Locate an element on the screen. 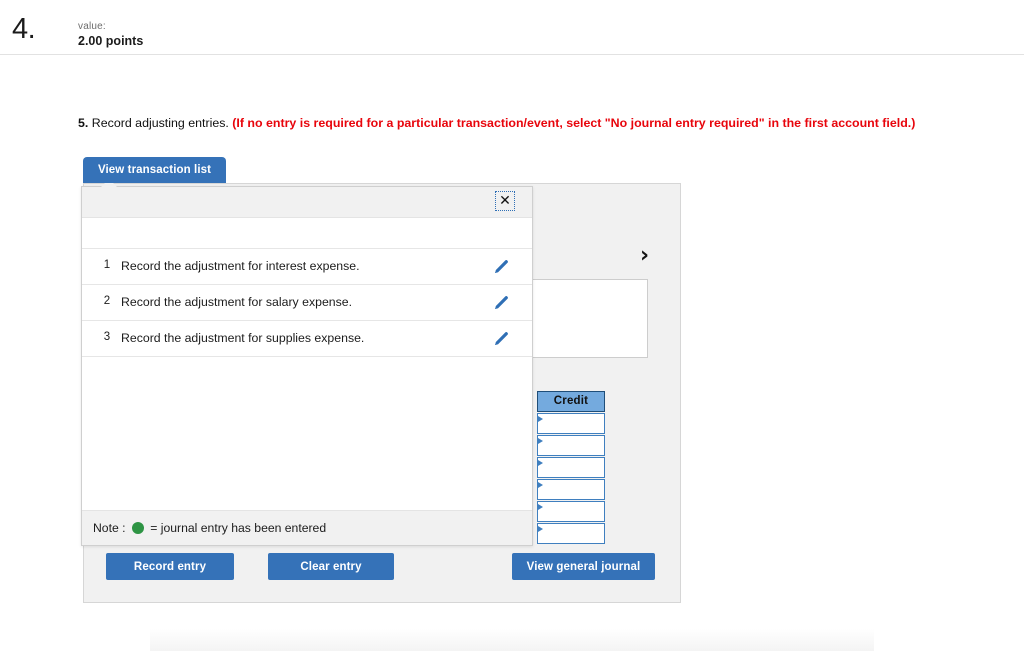  record-entry-button: Record entry is located at coordinates (170, 566).